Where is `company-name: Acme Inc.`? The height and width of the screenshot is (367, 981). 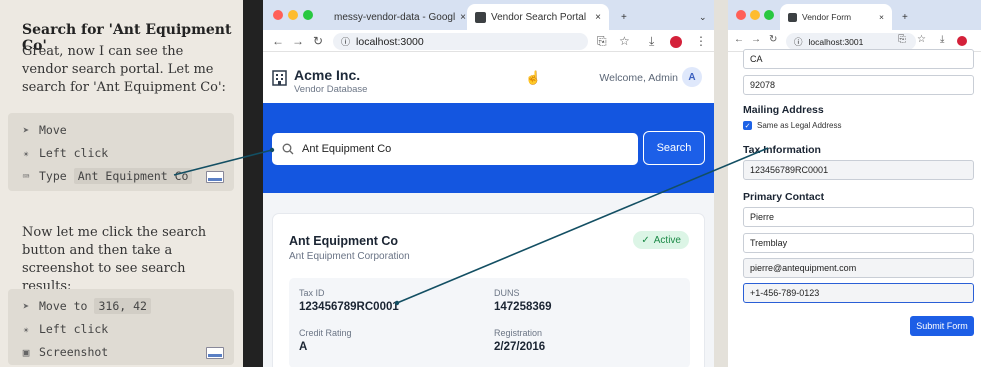
company-name: Acme Inc. is located at coordinates (327, 75).